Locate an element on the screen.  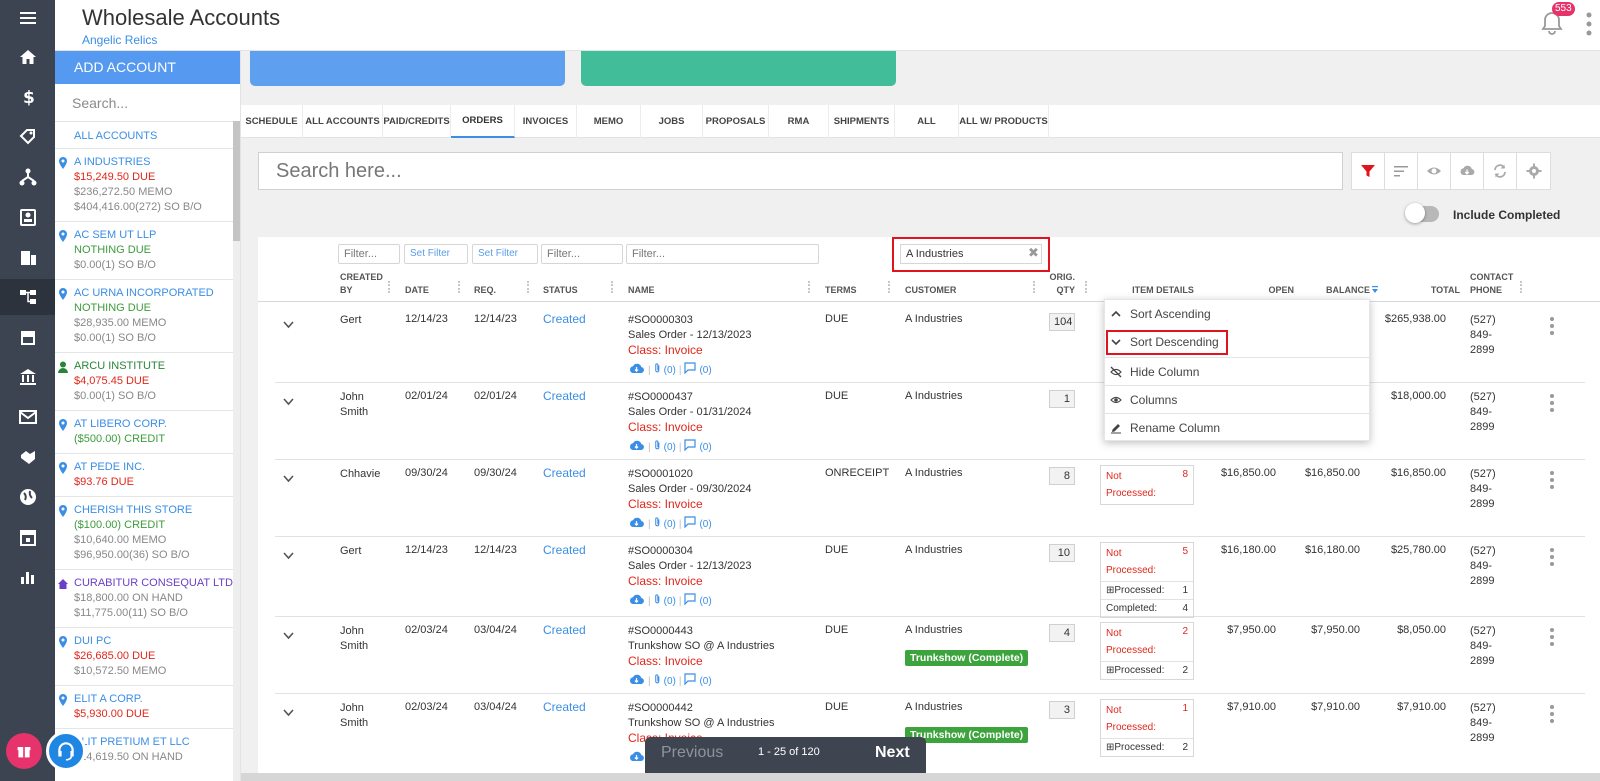
support-fab-button is located at coordinates (66, 751).